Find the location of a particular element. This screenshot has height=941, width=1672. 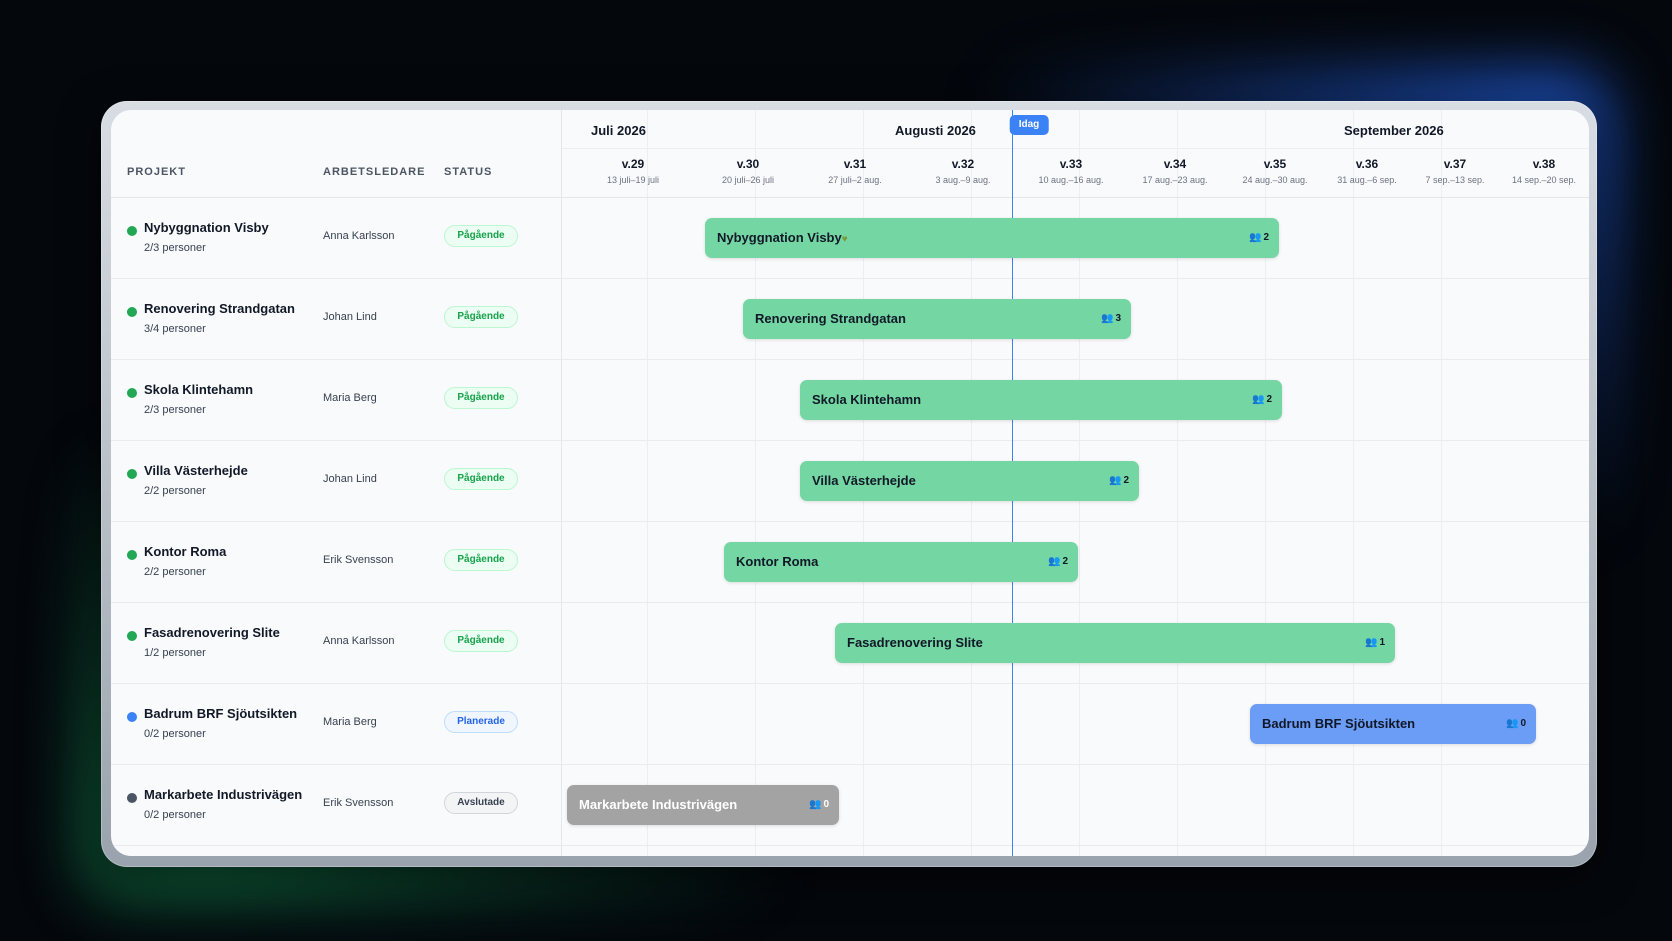

bar-label: Badrum BRF Sjöutsikten is located at coordinates (1339, 723).